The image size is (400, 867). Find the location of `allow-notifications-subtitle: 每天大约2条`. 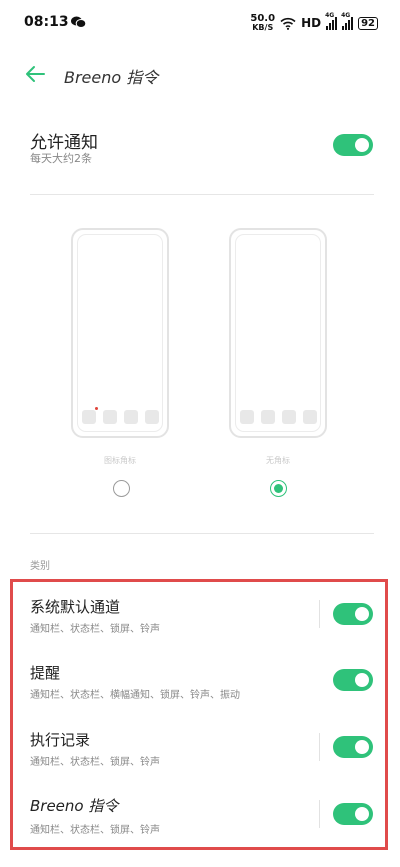

allow-notifications-subtitle: 每天大约2条 is located at coordinates (61, 158).